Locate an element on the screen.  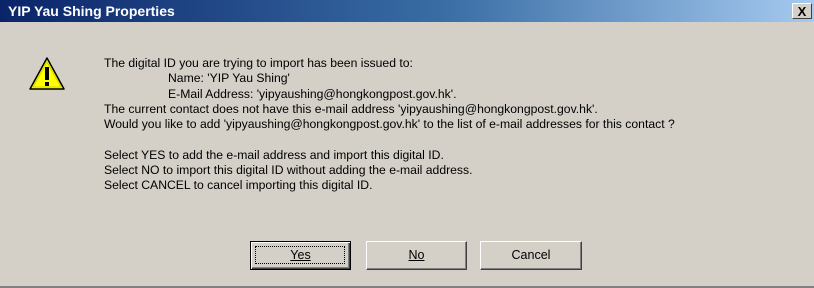
title-bar: YIP Yau Shing Properties X is located at coordinates (407, 11).